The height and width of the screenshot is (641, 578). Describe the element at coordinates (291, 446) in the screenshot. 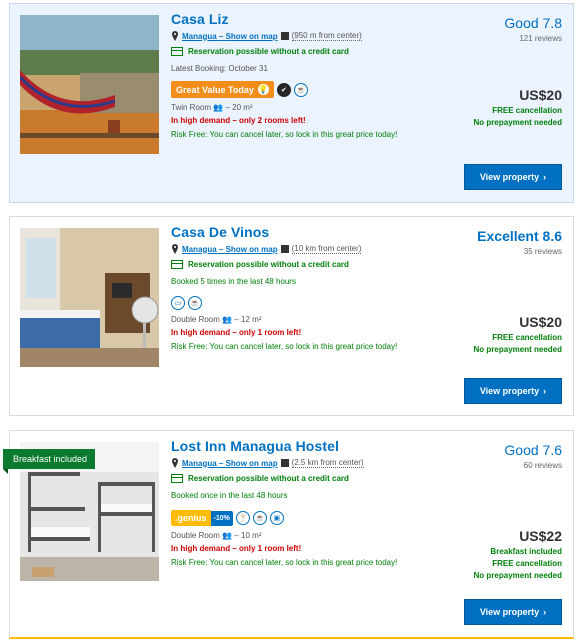

I see `property-name: Lost Inn Managua Hostel` at that location.